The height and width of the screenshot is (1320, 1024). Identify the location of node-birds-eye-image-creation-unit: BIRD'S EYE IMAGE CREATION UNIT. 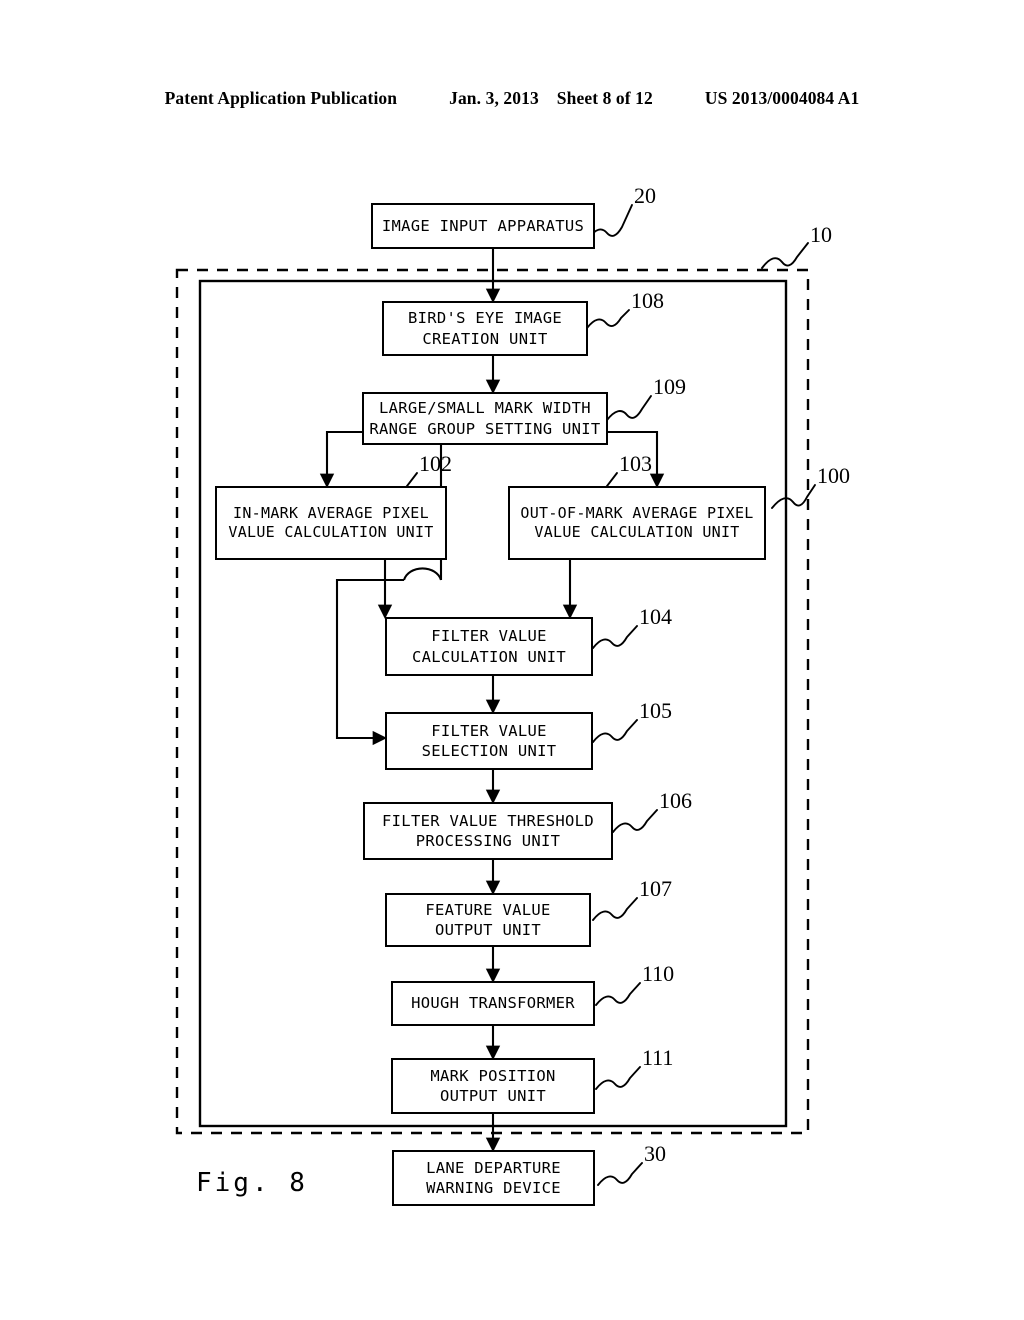
(485, 328).